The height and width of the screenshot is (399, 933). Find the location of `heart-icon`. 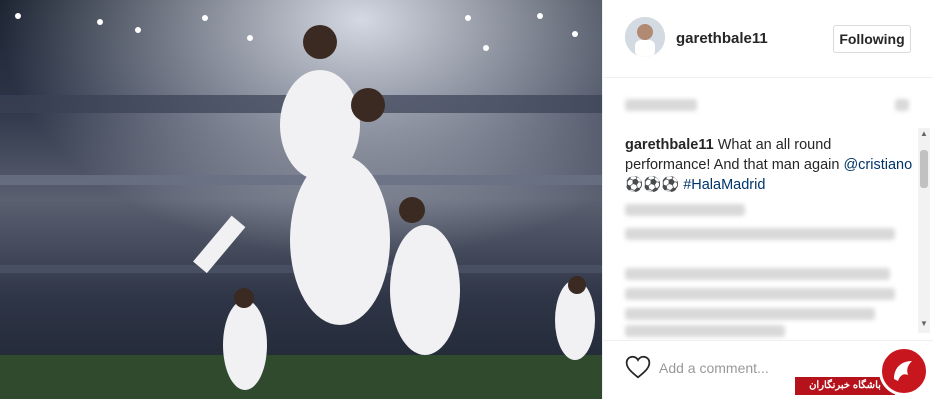

heart-icon is located at coordinates (638, 367).